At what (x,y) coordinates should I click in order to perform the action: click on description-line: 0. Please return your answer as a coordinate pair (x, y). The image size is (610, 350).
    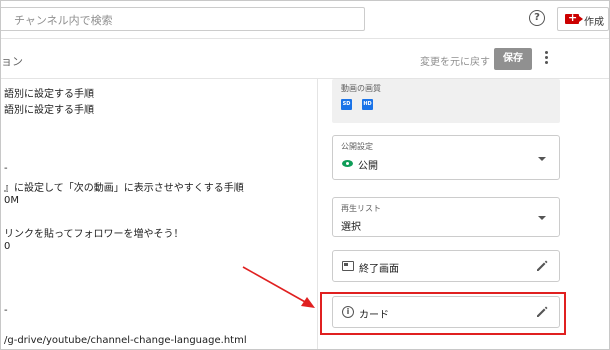
    Looking at the image, I should click on (7, 246).